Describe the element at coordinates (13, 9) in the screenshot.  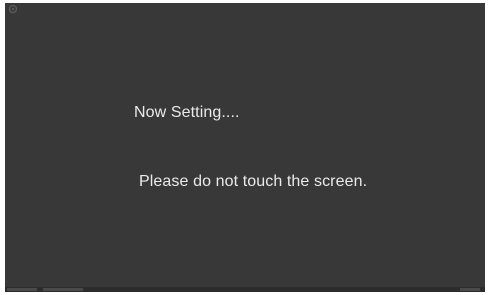
I see `settings-icon` at that location.